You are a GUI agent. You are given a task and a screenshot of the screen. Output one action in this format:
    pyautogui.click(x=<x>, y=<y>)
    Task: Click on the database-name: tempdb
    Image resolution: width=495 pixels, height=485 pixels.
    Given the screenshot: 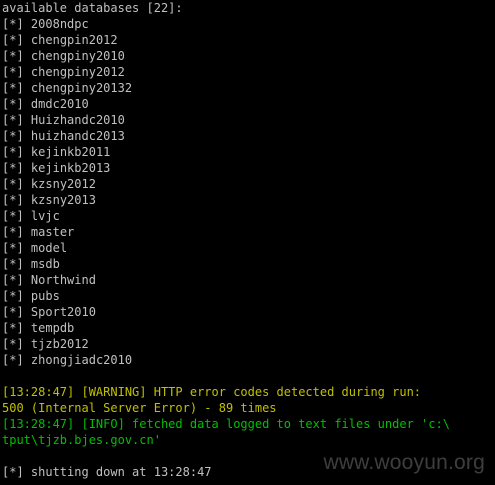 What is the action you would take?
    pyautogui.click(x=52, y=328)
    